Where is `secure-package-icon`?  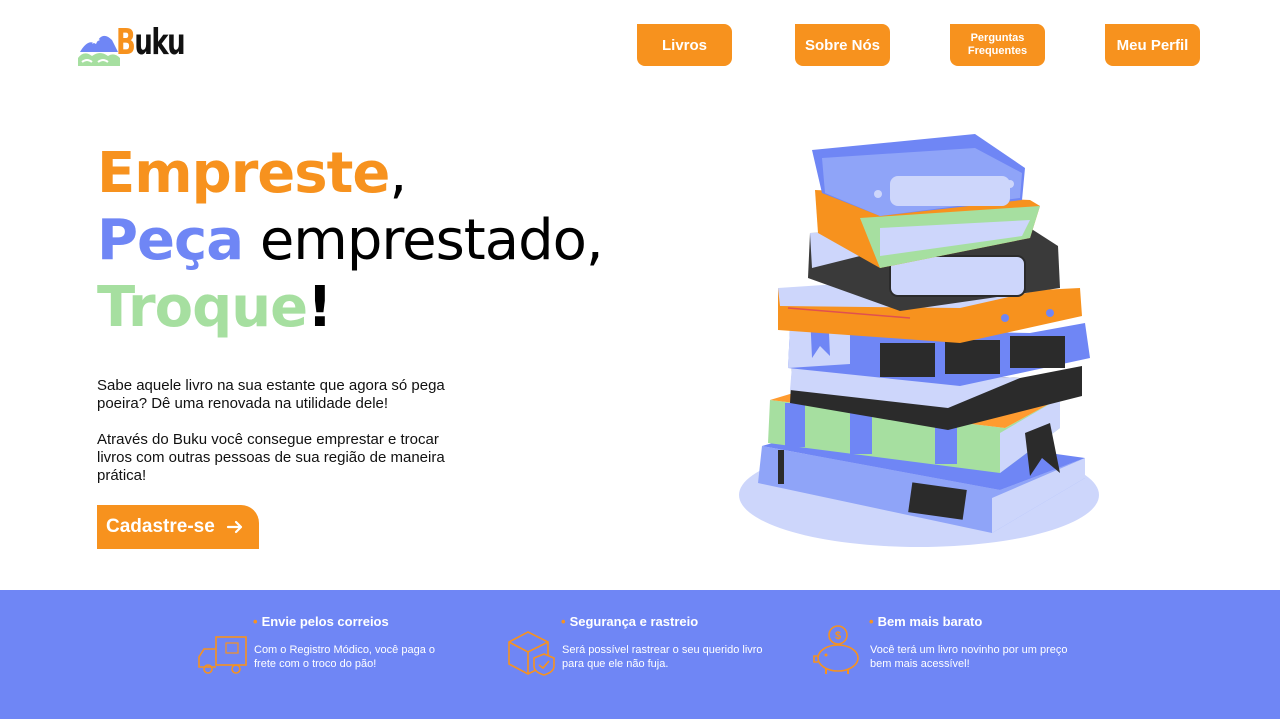
secure-package-icon is located at coordinates (531, 653).